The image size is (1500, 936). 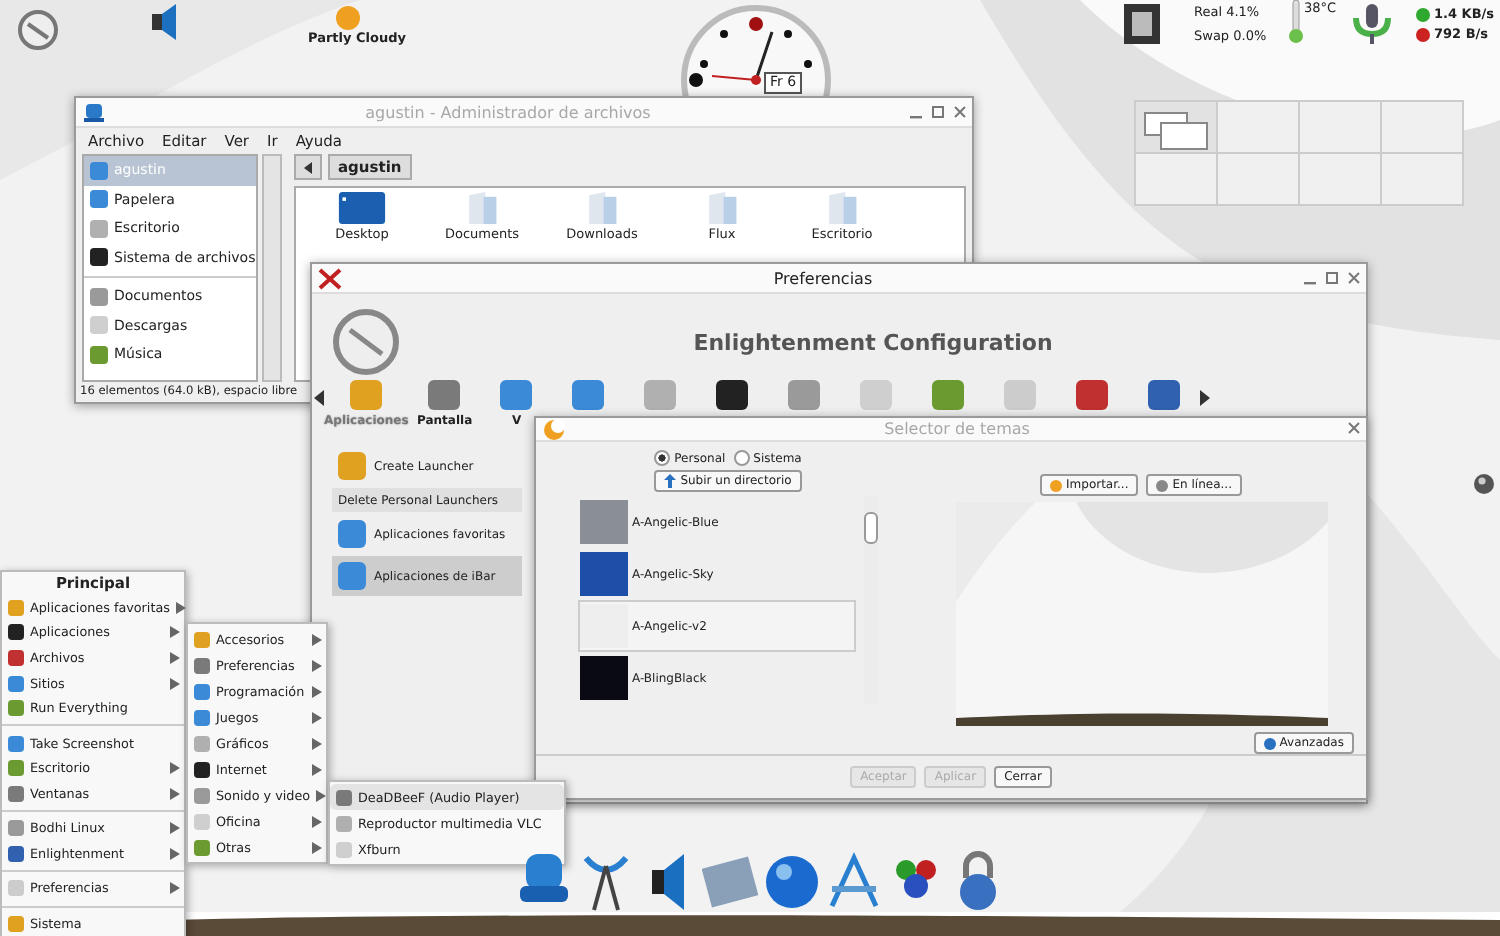 I want to click on back-button, so click(x=308, y=167).